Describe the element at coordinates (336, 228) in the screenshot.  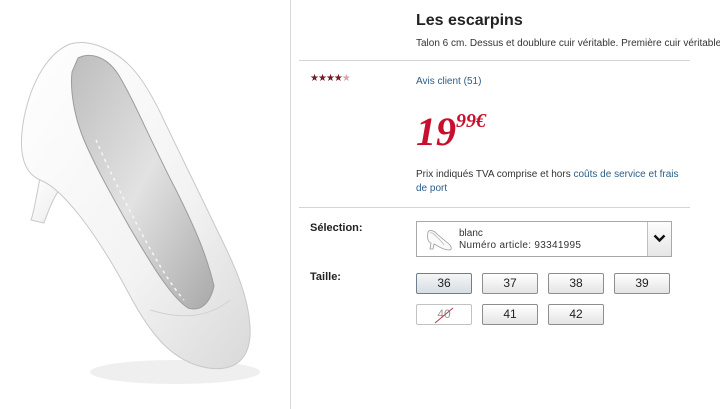
I see `selection-label: Sélection:` at that location.